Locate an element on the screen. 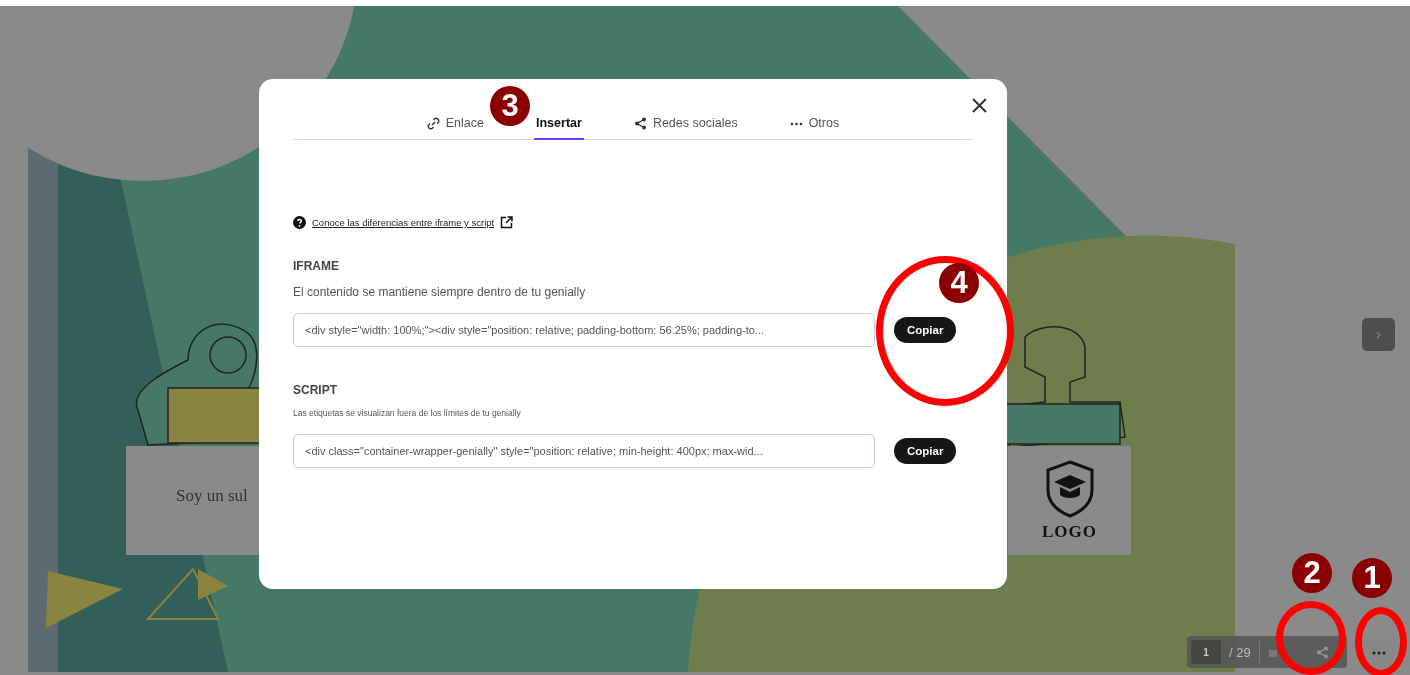 Image resolution: width=1410 pixels, height=675 pixels. triangle-shape is located at coordinates (213, 584).